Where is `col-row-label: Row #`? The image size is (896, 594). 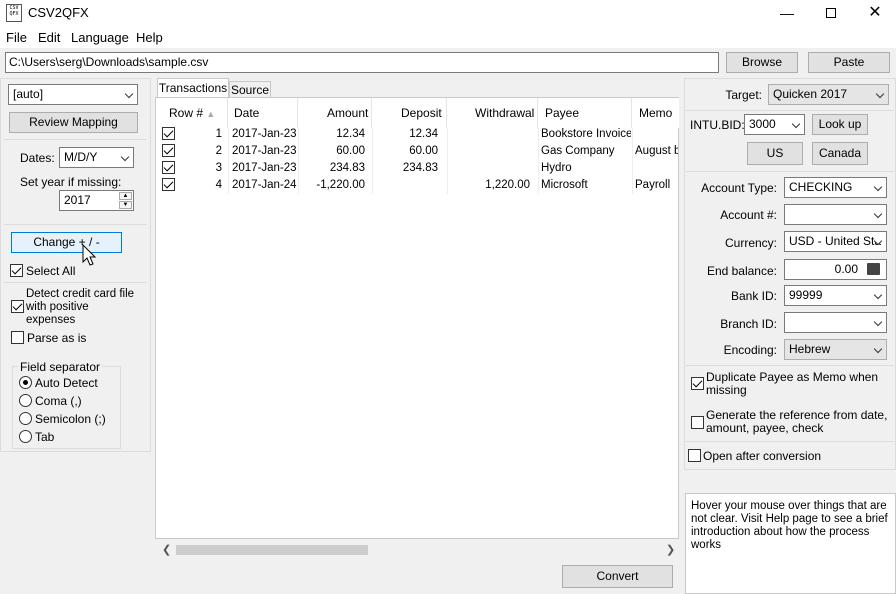 col-row-label: Row # is located at coordinates (186, 113).